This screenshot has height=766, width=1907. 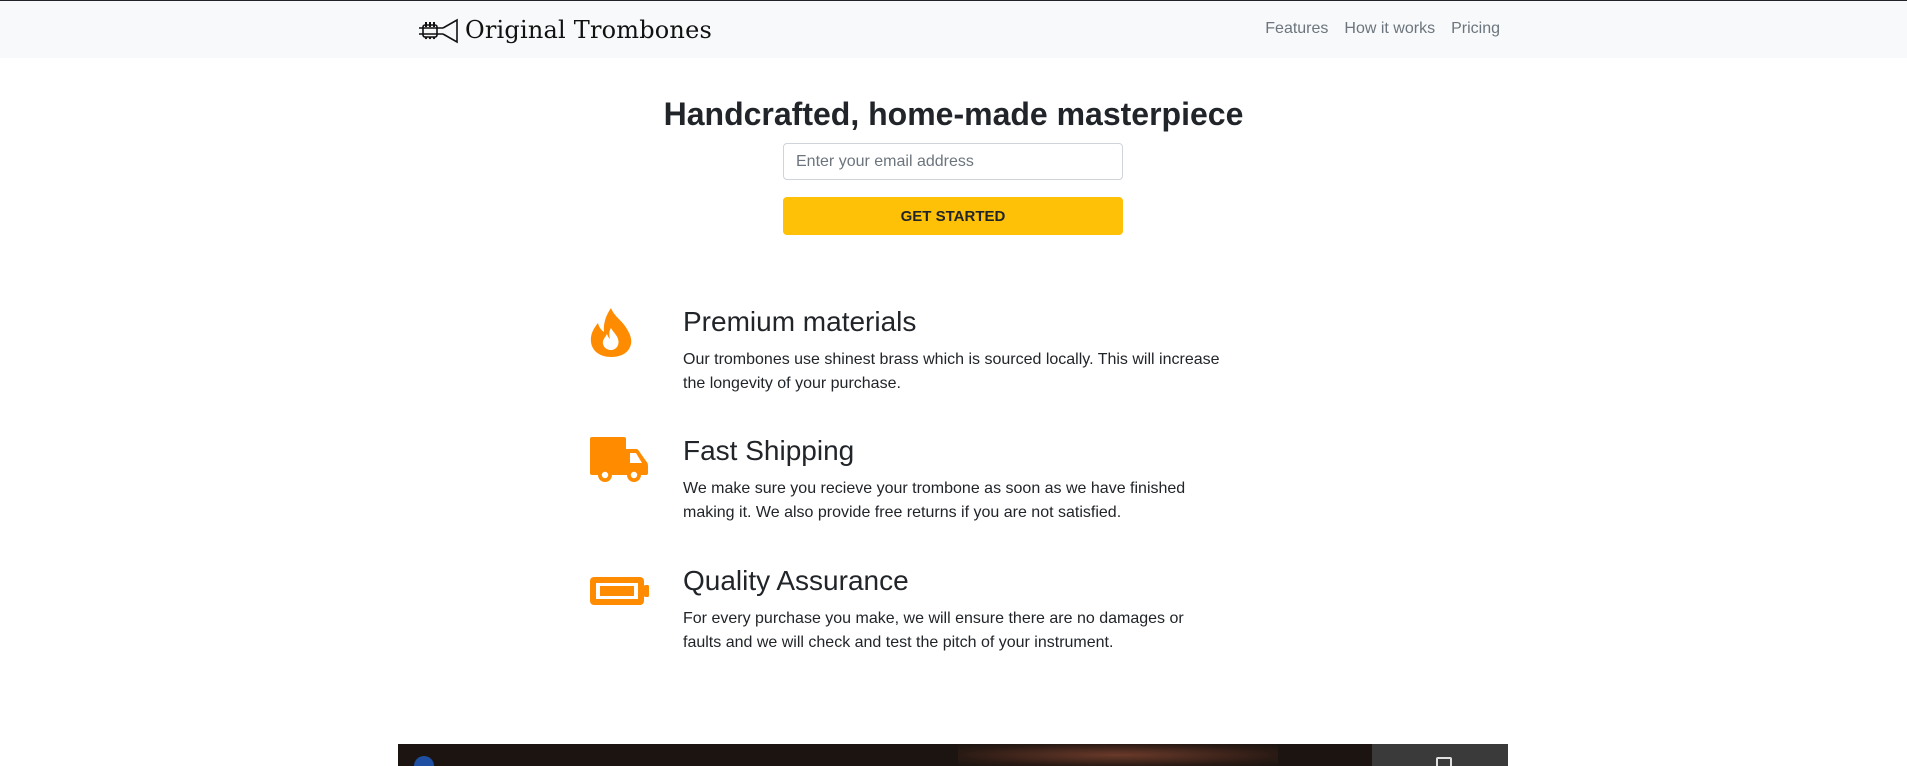 What do you see at coordinates (619, 591) in the screenshot?
I see `battery-icon` at bounding box center [619, 591].